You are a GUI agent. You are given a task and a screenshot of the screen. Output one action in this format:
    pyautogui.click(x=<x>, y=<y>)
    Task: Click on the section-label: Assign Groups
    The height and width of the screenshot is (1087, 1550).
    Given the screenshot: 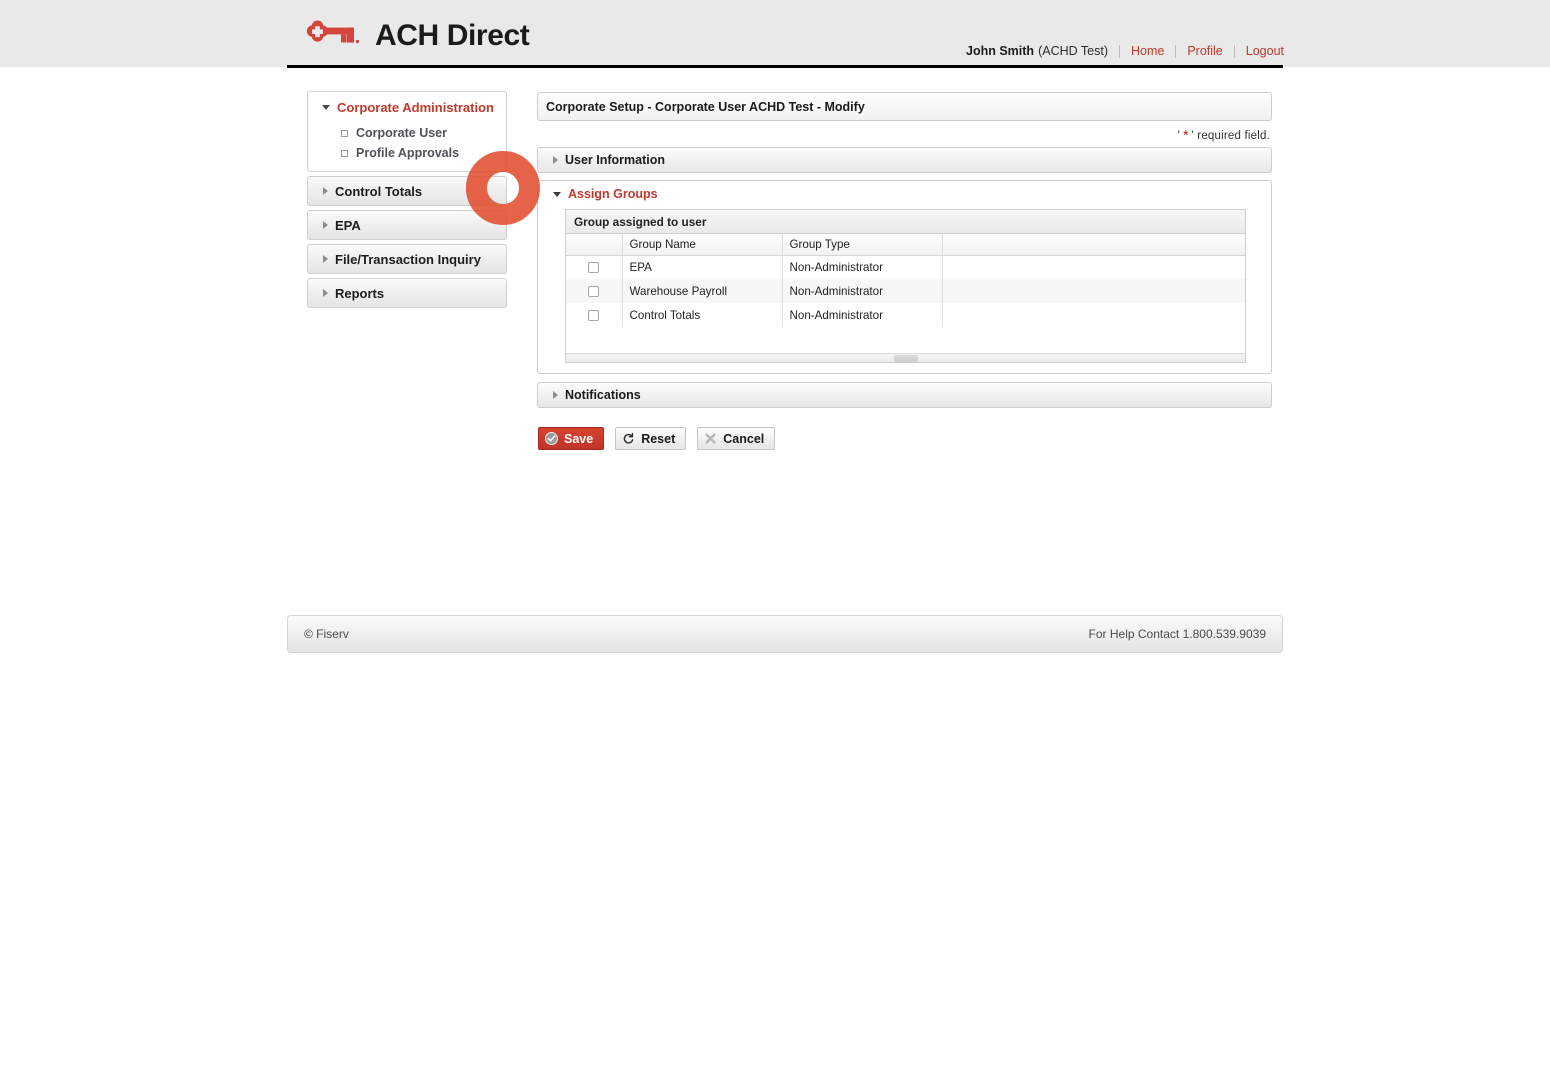 What is the action you would take?
    pyautogui.click(x=613, y=194)
    